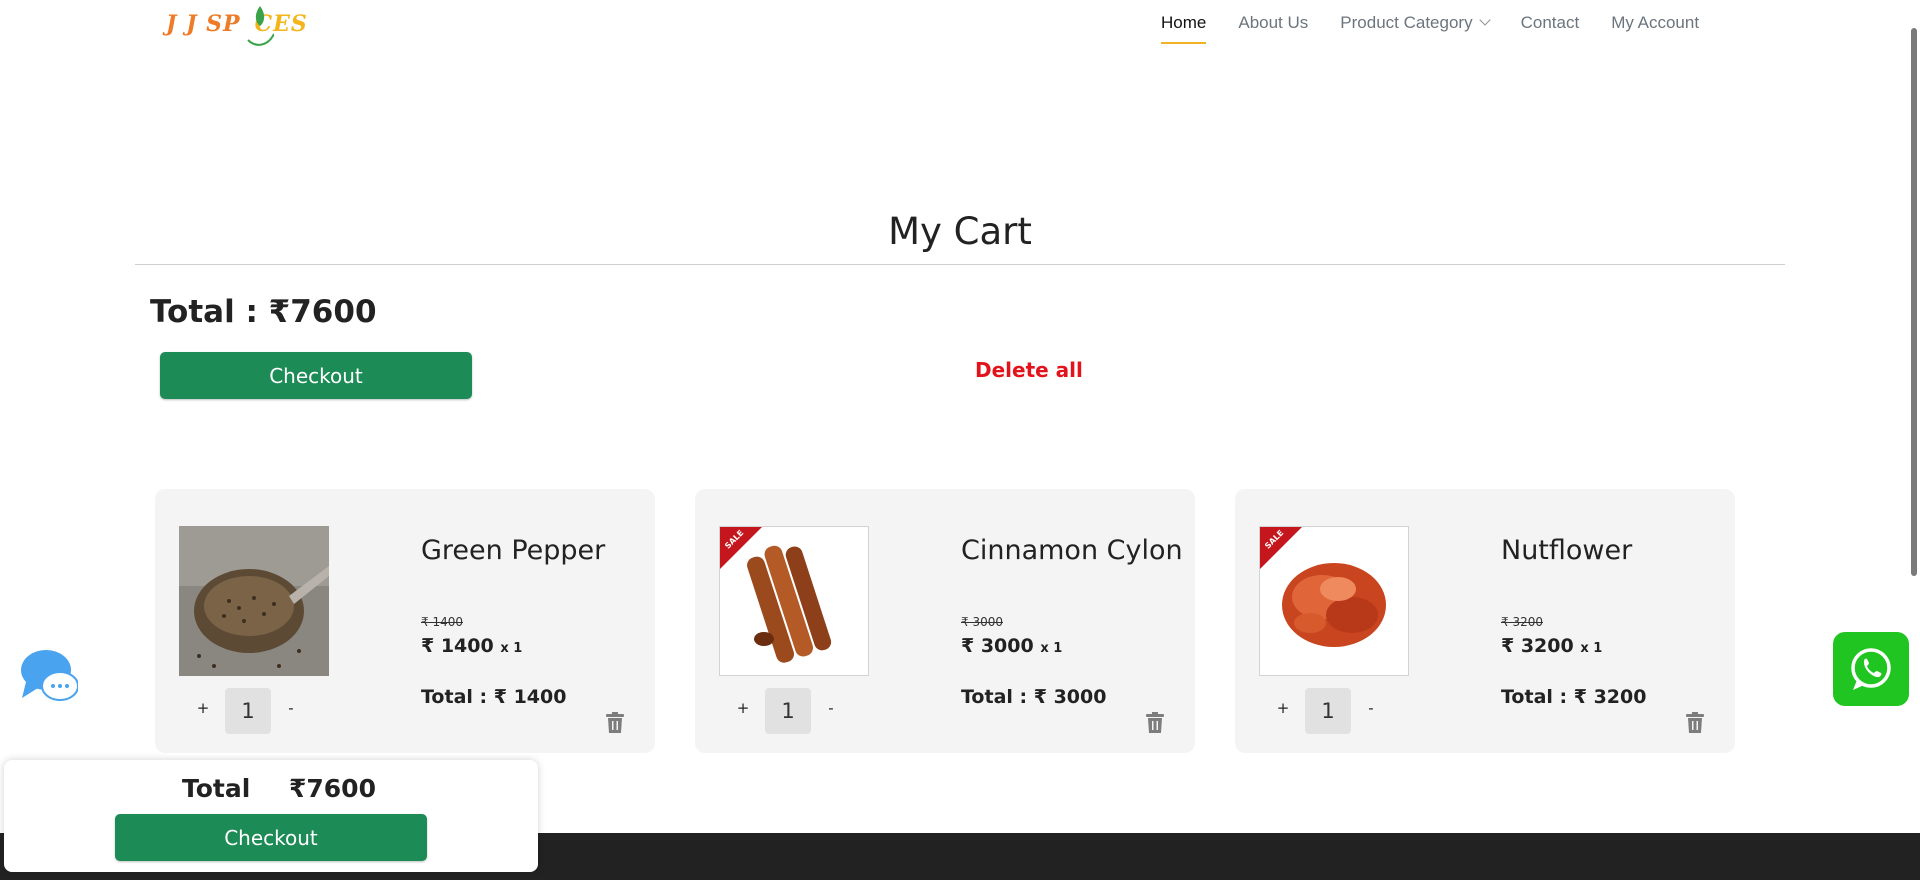 The width and height of the screenshot is (1920, 880). I want to click on item-total: Total : ₹ 3200, so click(1574, 697).